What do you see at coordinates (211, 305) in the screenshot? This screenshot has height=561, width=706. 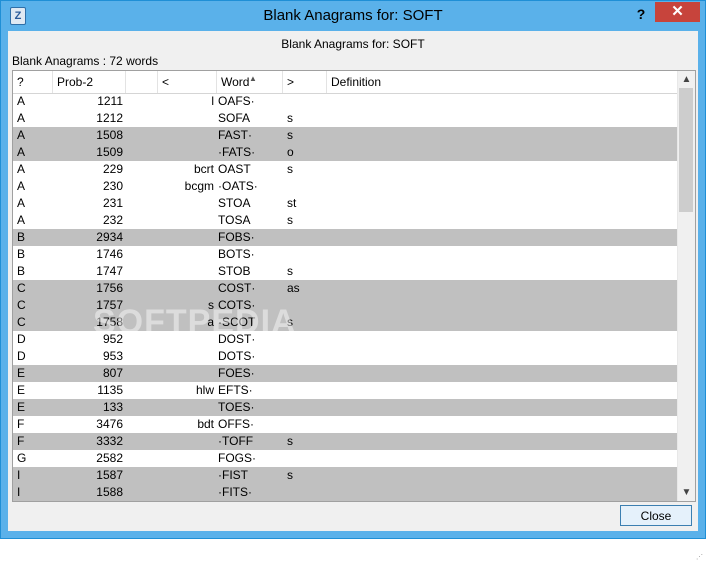 I see `cell-front-hooks: s` at bounding box center [211, 305].